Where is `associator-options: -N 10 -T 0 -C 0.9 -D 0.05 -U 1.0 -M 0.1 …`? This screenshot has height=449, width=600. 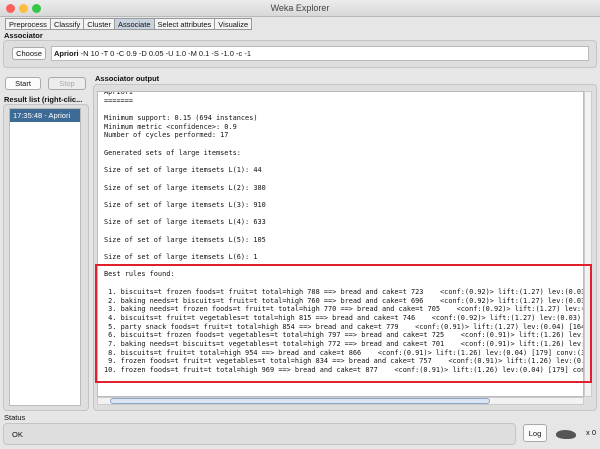
associator-options: -N 10 -T 0 -C 0.9 -D 0.05 -U 1.0 -M 0.1 … is located at coordinates (165, 53).